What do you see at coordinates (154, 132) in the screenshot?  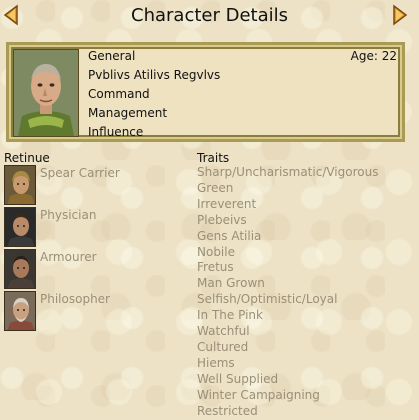 I see `attribute-influence: Influence` at bounding box center [154, 132].